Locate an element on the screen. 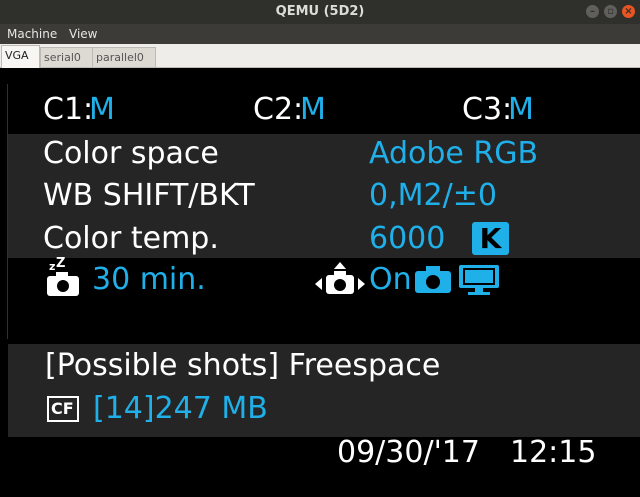 The width and height of the screenshot is (640, 497). cf-card-label: CF is located at coordinates (62, 408).